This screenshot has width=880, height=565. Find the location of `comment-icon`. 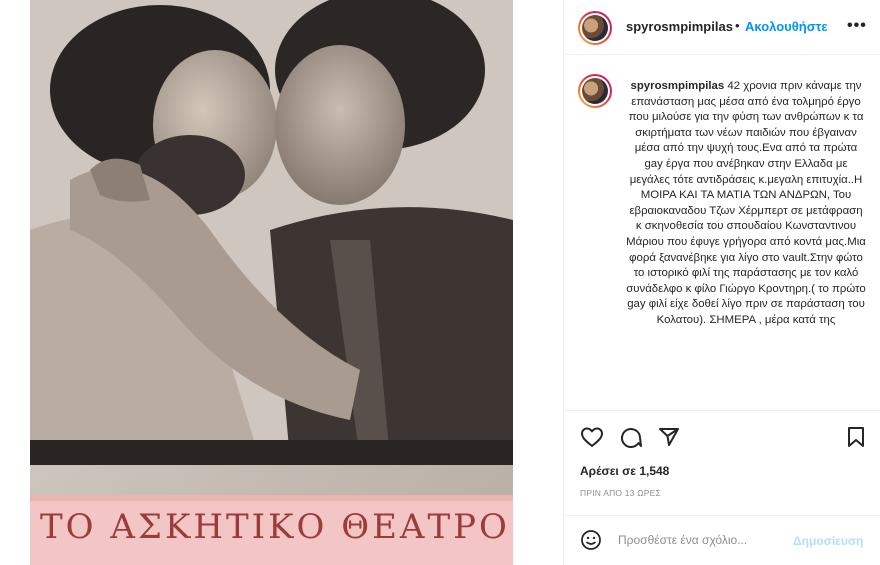

comment-icon is located at coordinates (631, 439).